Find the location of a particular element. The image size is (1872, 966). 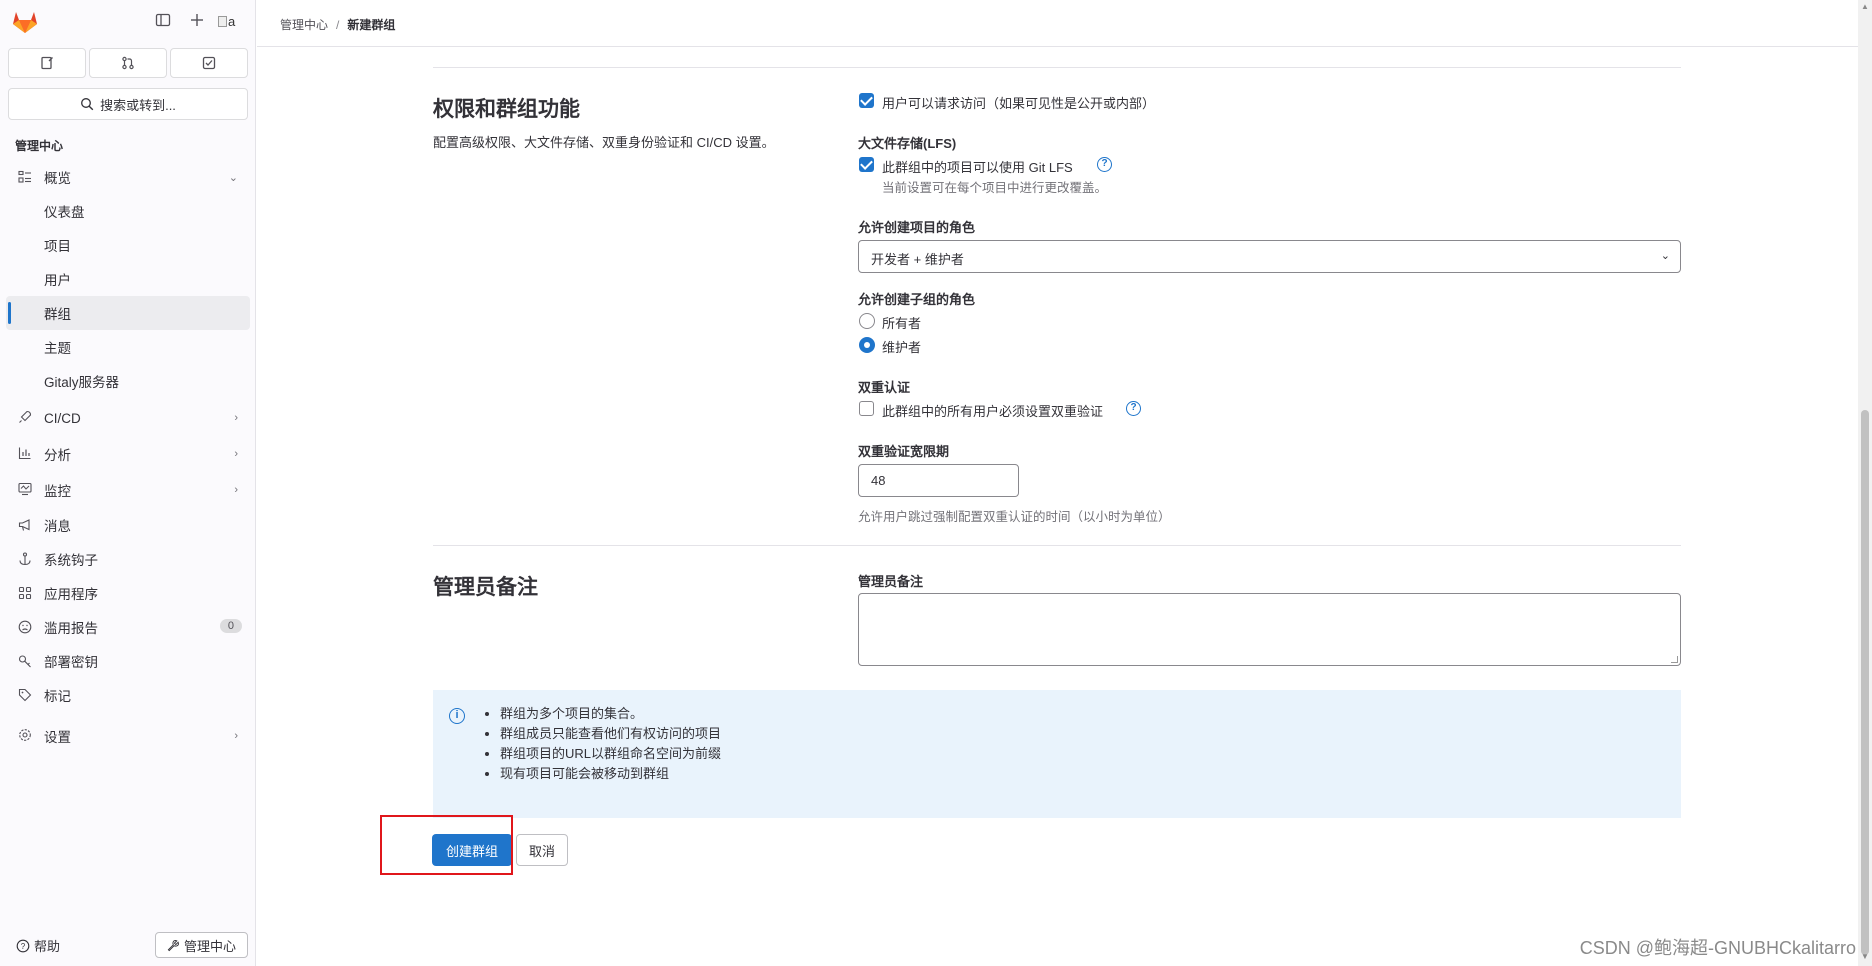

two-factor-label: 此群组中的所有用户必须设置双重验证 is located at coordinates (993, 411).